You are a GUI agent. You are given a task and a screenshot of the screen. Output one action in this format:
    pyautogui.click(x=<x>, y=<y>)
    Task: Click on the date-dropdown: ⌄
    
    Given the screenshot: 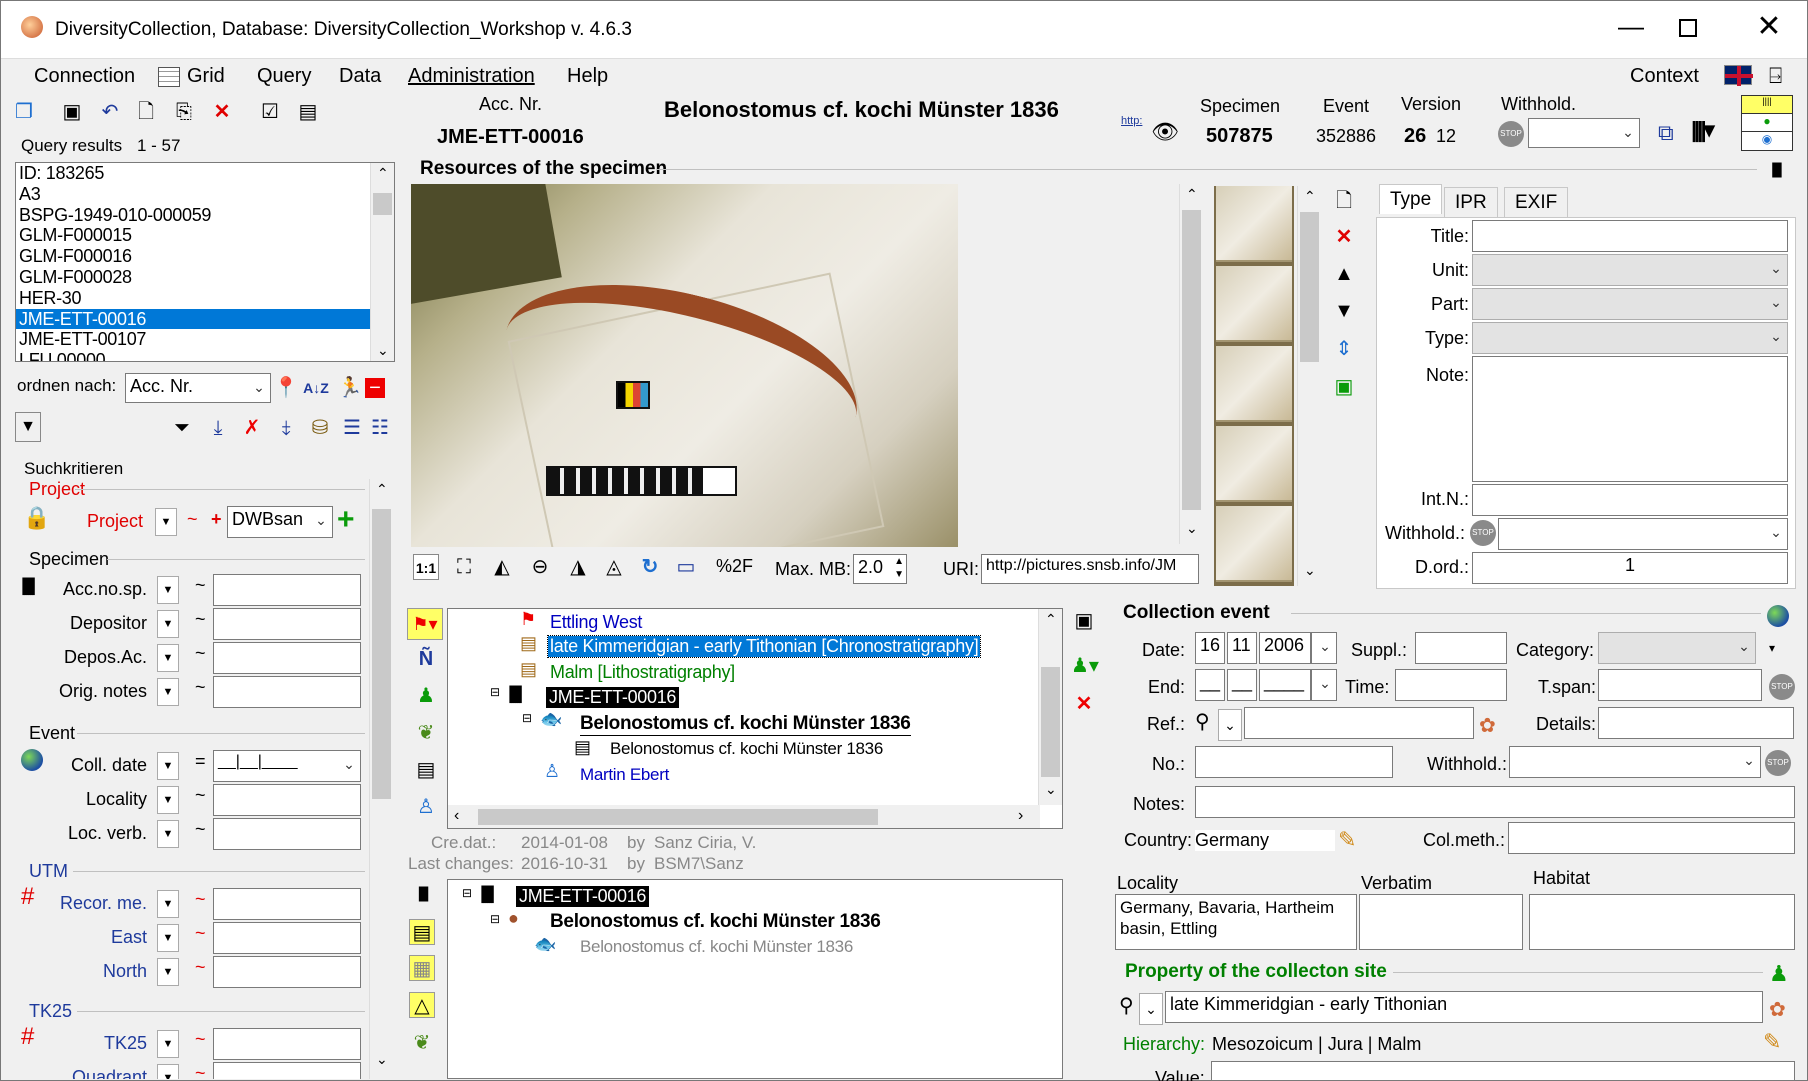 What is the action you would take?
    pyautogui.click(x=1324, y=648)
    